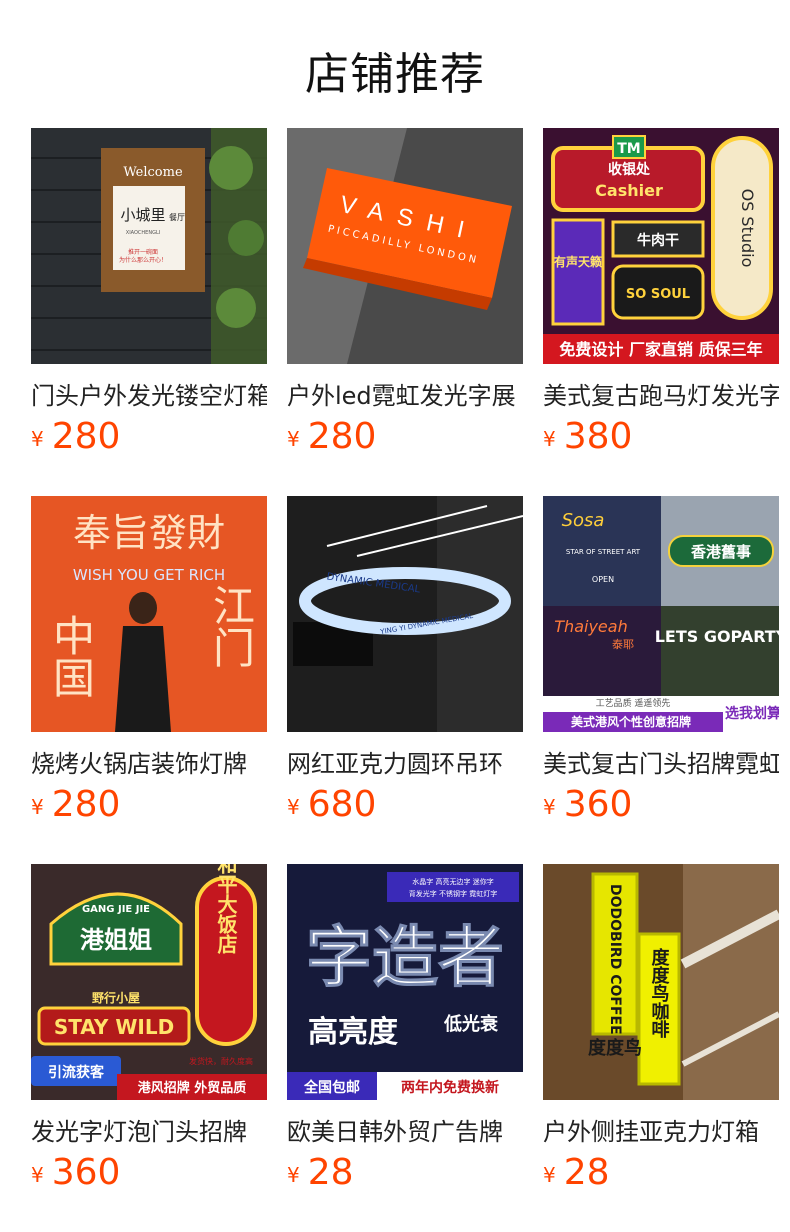  Describe the element at coordinates (116, 997) in the screenshot. I see `sign-text: 野行小屋` at that location.